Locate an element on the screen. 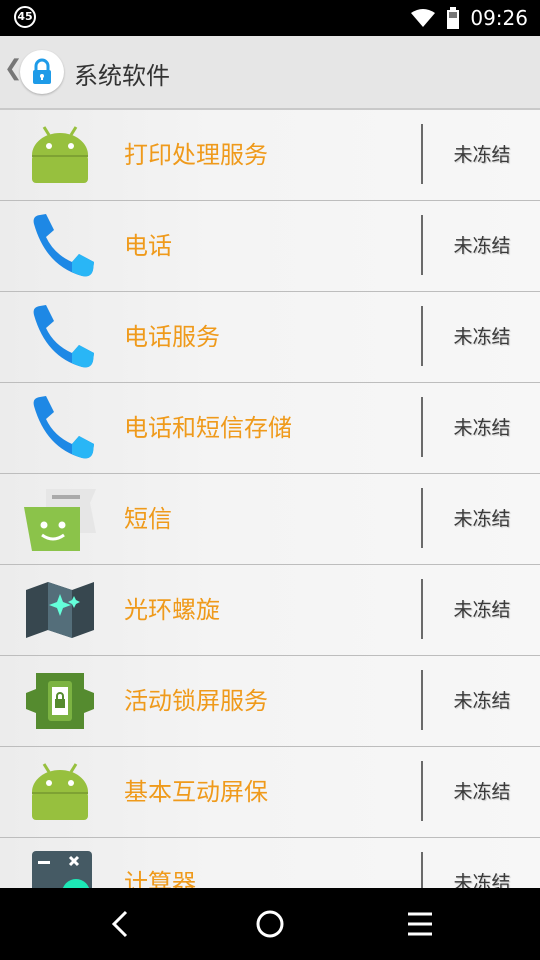  list-item: 基本互动屏保 未冻结 is located at coordinates (270, 792).